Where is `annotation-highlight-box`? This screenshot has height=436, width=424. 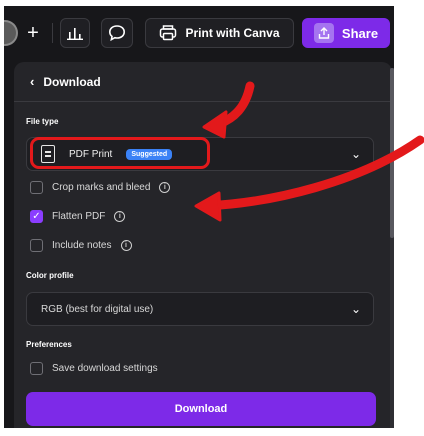 annotation-highlight-box is located at coordinates (120, 153).